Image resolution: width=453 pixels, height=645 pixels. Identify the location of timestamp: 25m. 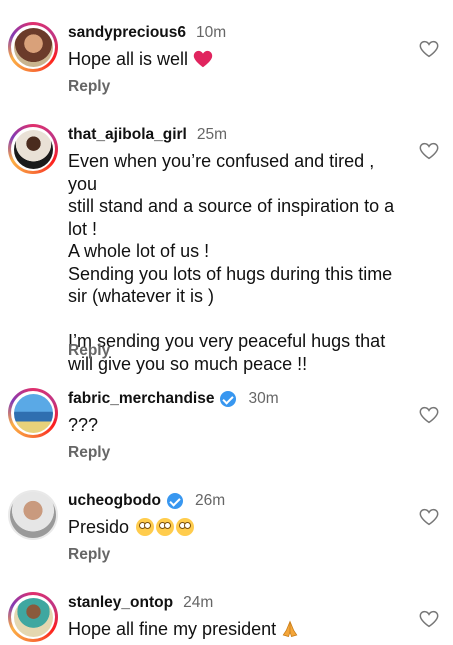
(212, 134).